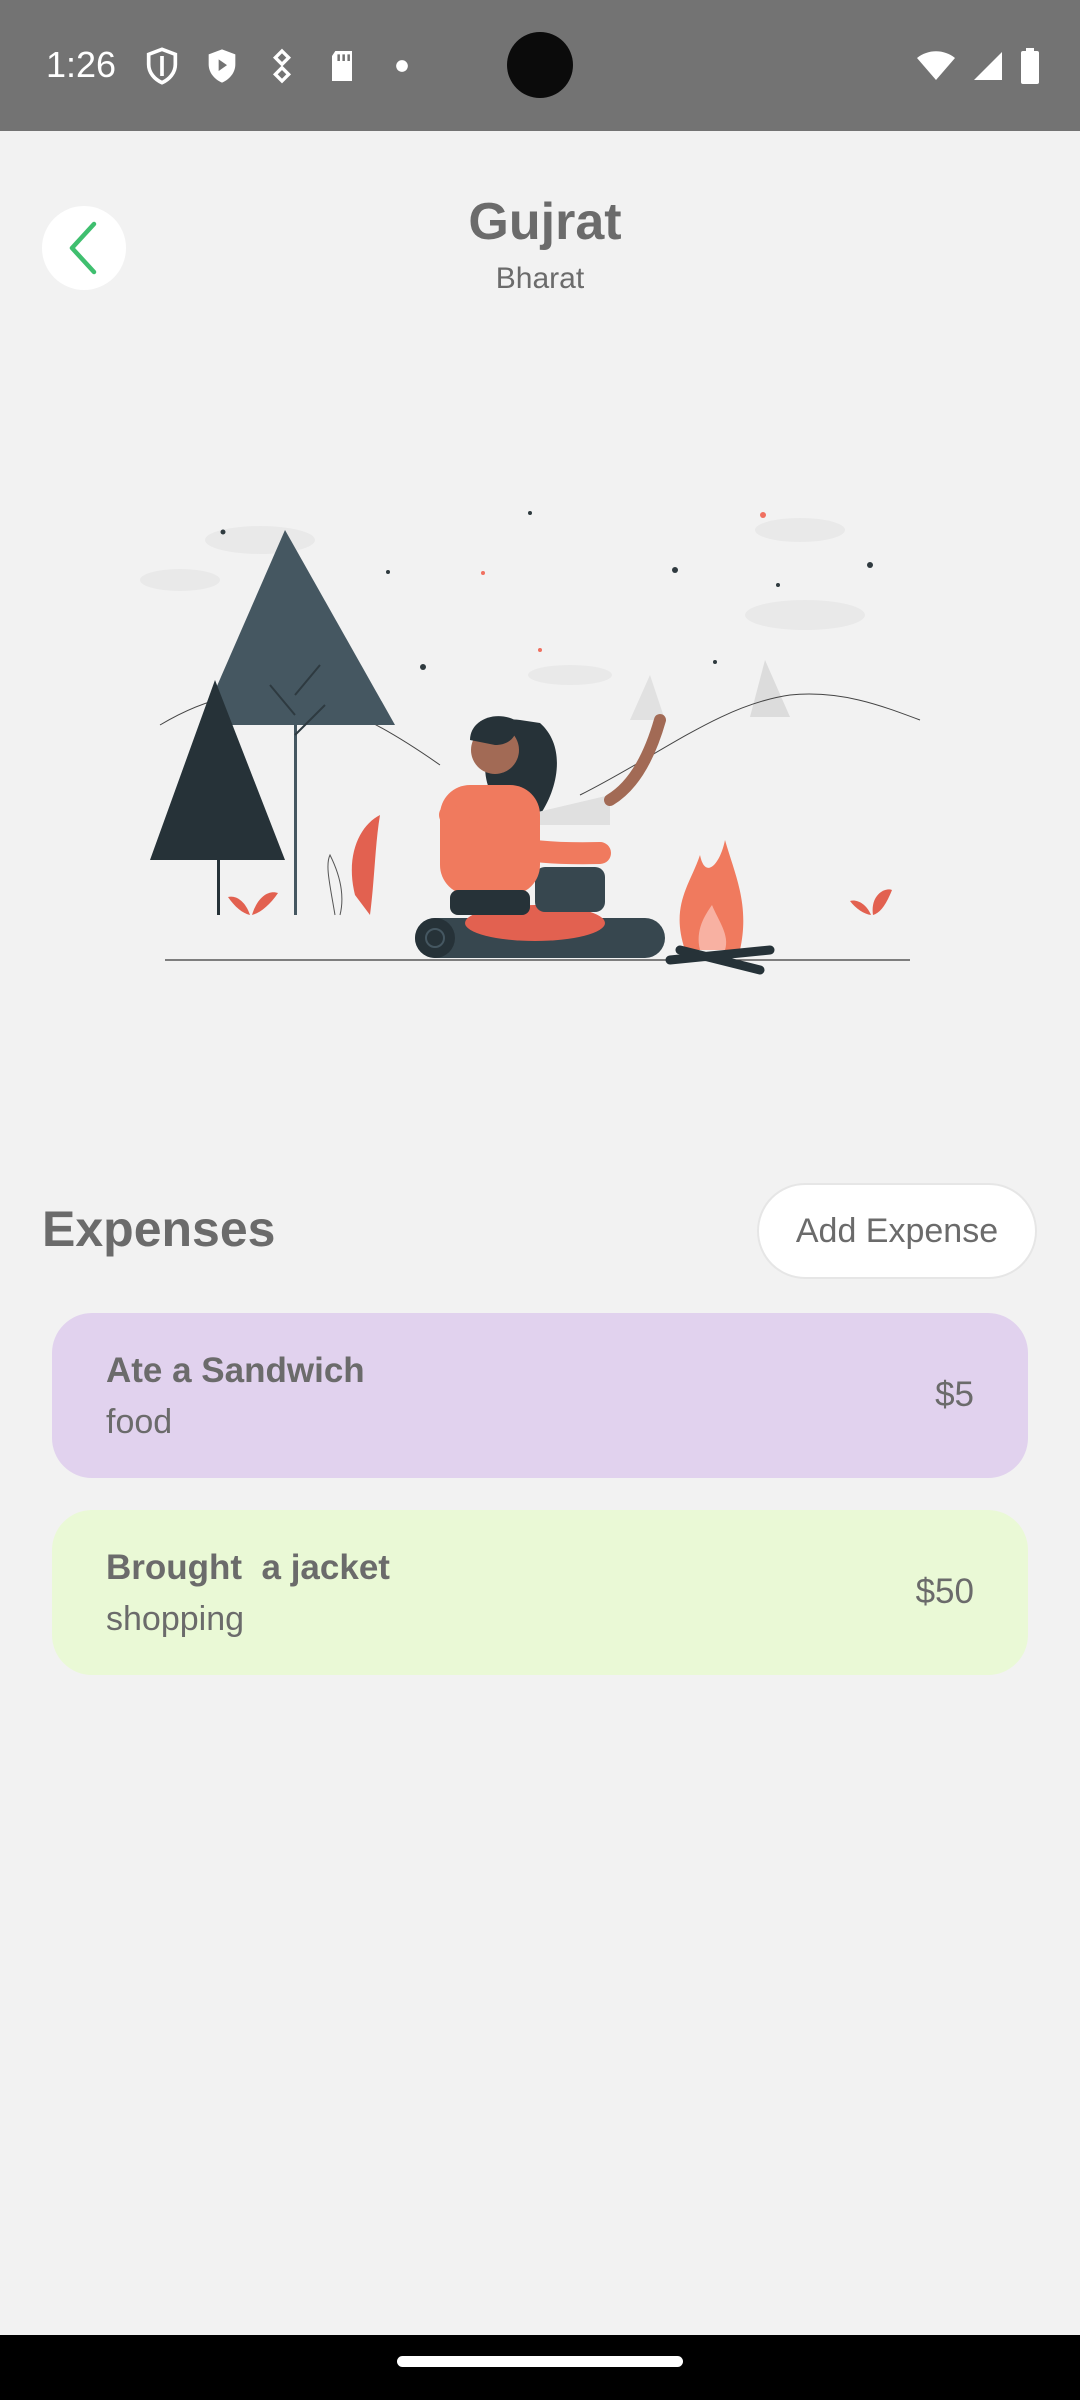 The width and height of the screenshot is (1080, 2400). Describe the element at coordinates (540, 1395) in the screenshot. I see `expense-card: Ate a Sandwich food $5` at that location.